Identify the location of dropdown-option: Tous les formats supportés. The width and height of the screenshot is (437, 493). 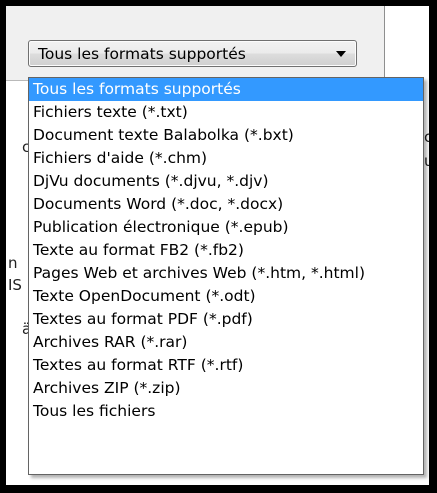
(226, 89).